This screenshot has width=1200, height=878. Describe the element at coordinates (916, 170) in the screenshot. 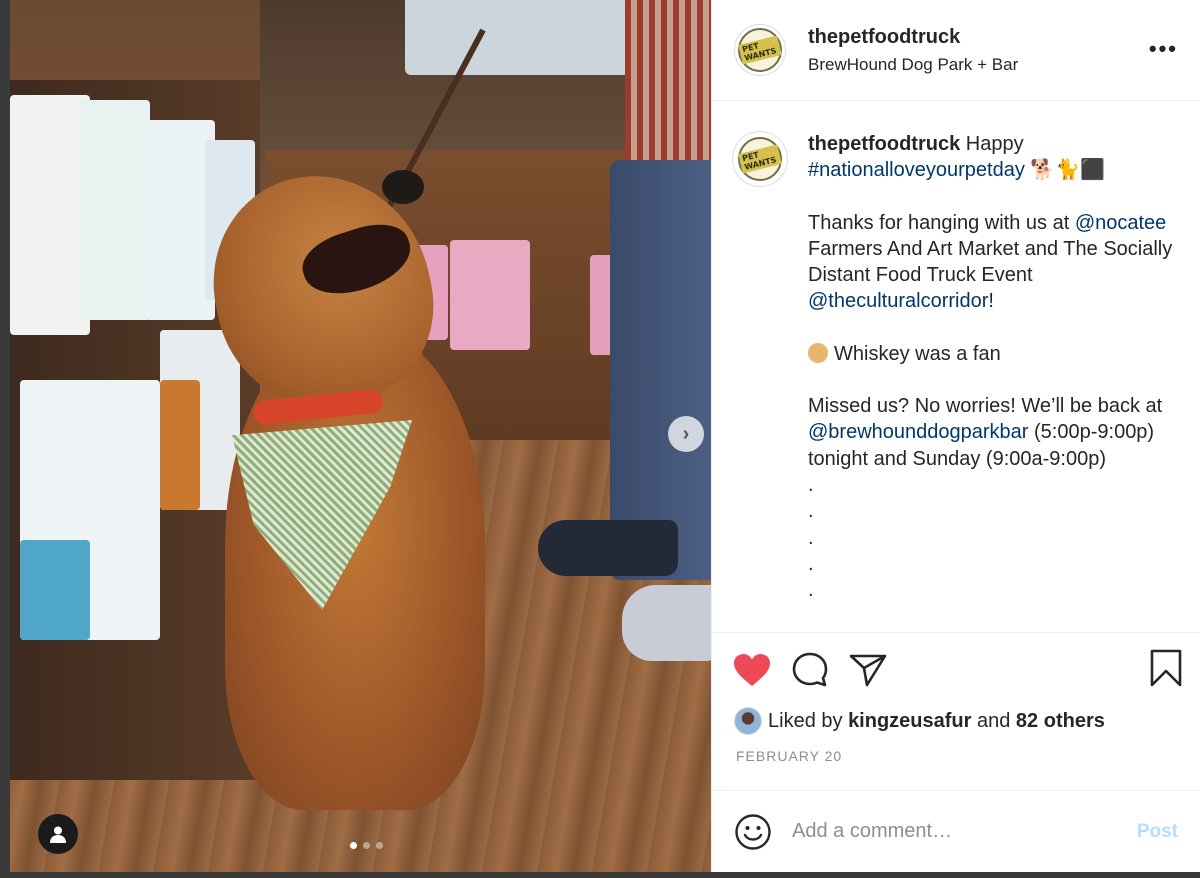

I see `caption-hashtag: #nationalloveyourpetday` at that location.